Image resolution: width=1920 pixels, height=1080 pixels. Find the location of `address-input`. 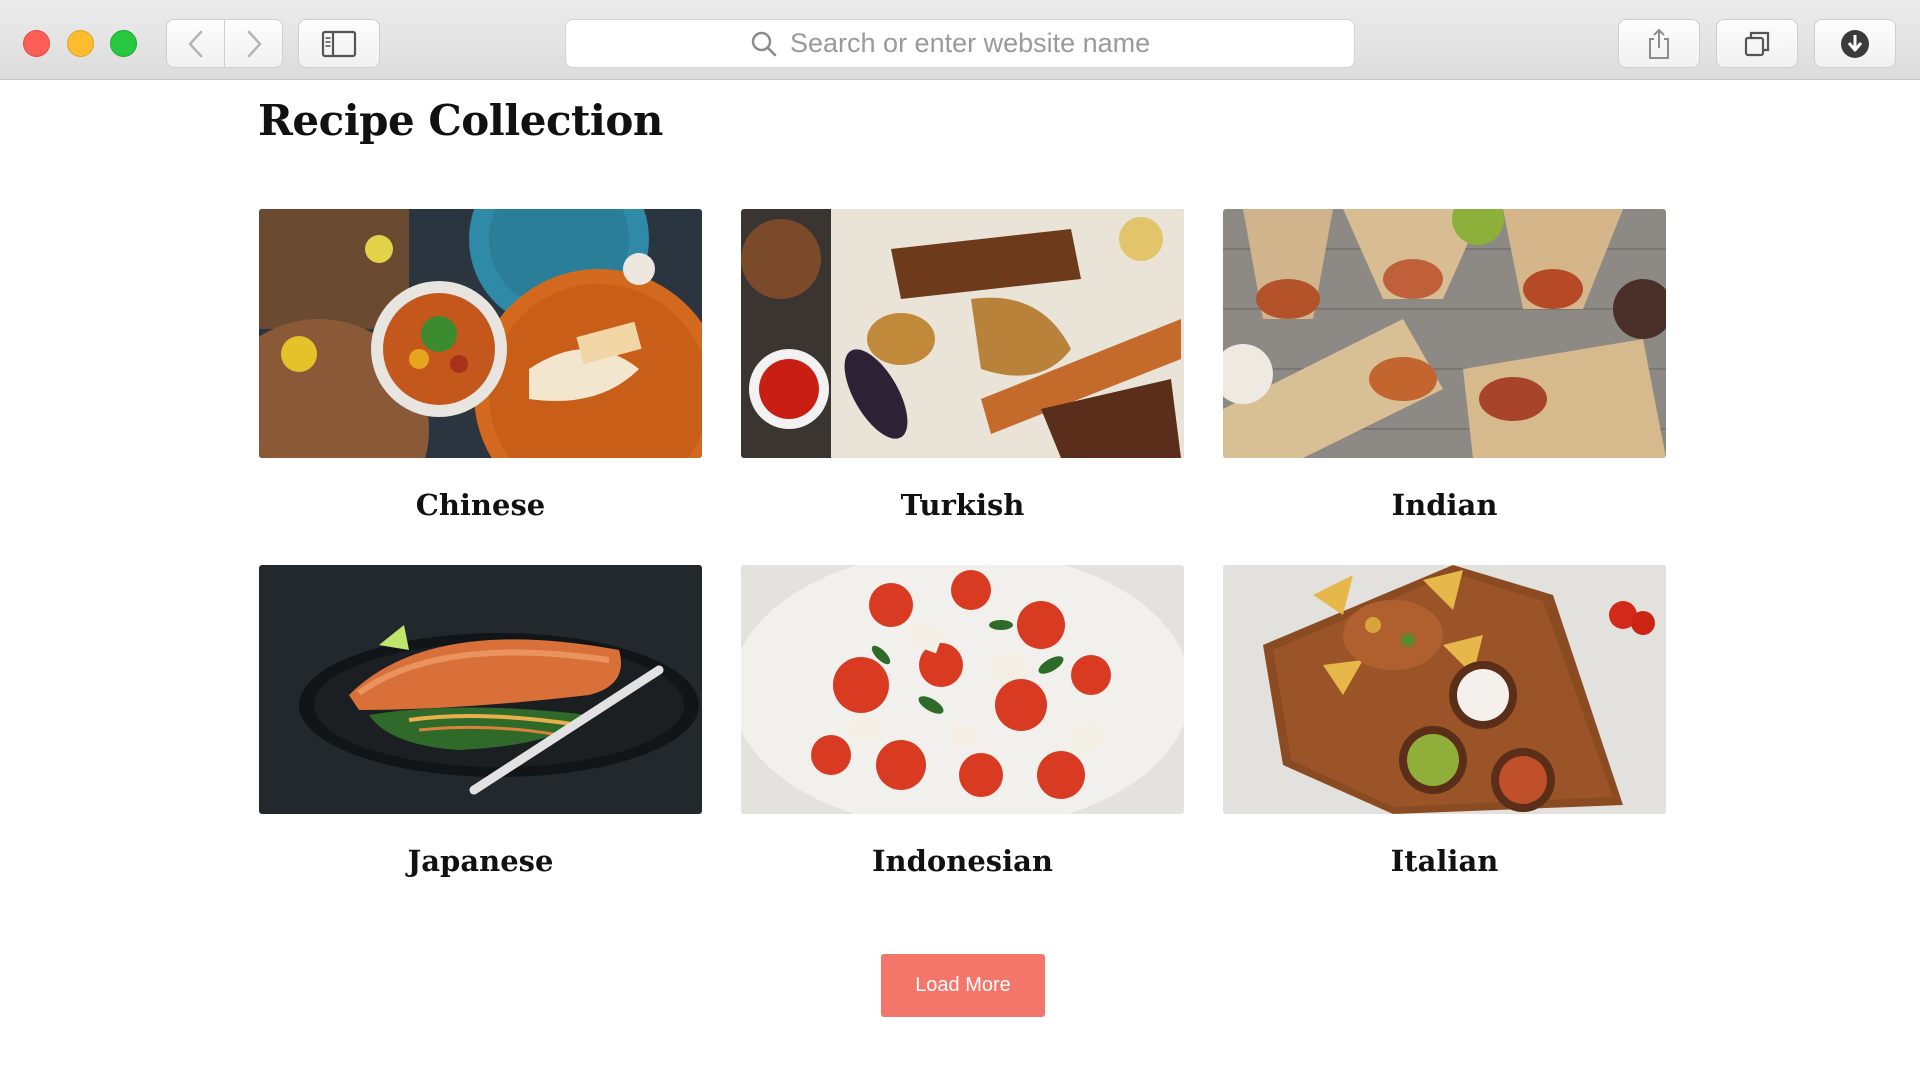

address-input is located at coordinates (980, 43).